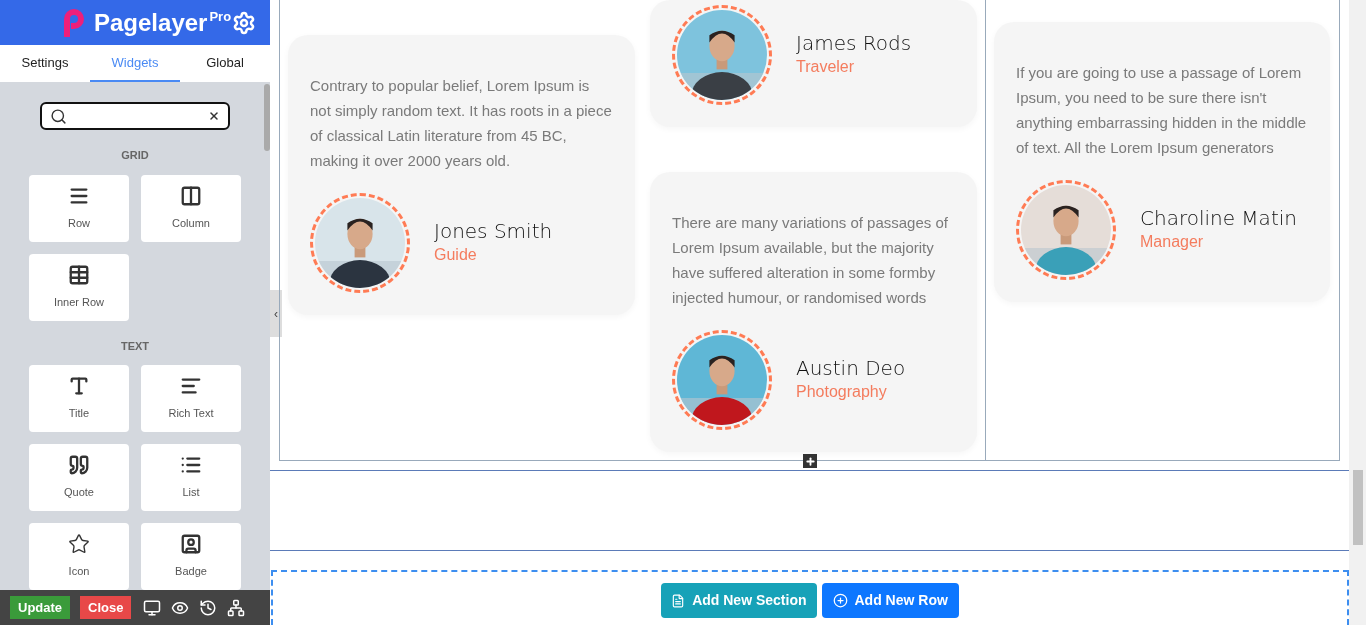 Image resolution: width=1366 pixels, height=625 pixels. Describe the element at coordinates (678, 600) in the screenshot. I see `document-icon` at that location.